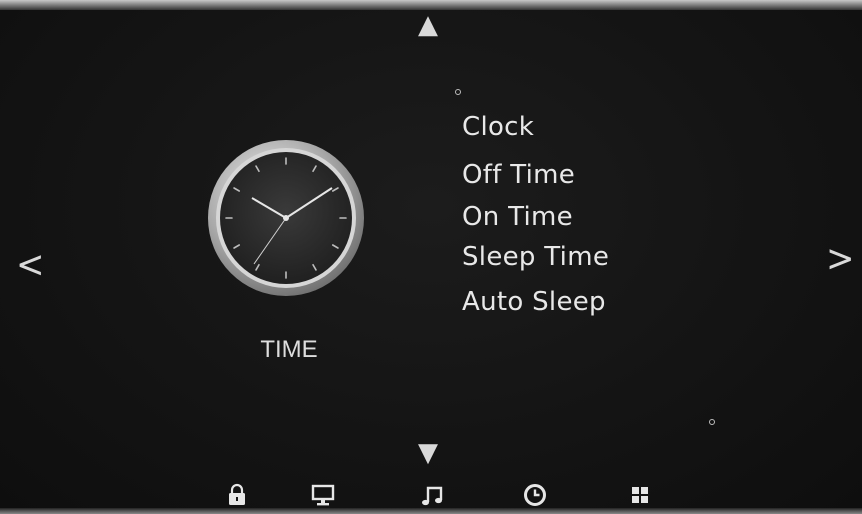 The width and height of the screenshot is (862, 514). What do you see at coordinates (518, 175) in the screenshot?
I see `menu-item-off-time: Off Time` at bounding box center [518, 175].